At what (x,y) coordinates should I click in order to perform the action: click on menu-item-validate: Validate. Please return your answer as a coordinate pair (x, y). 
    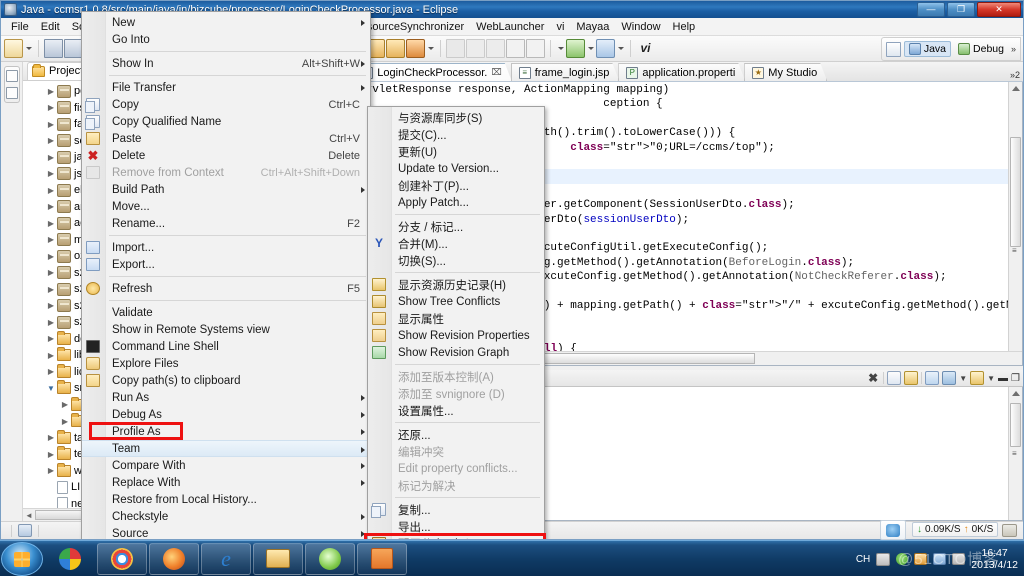
    Looking at the image, I should click on (226, 312).